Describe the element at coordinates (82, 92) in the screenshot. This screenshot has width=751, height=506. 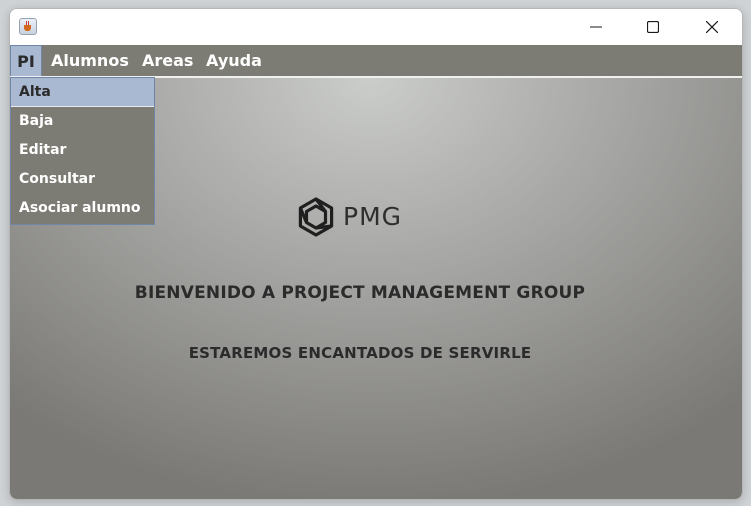
I see `menu-item-alta: Alta` at that location.